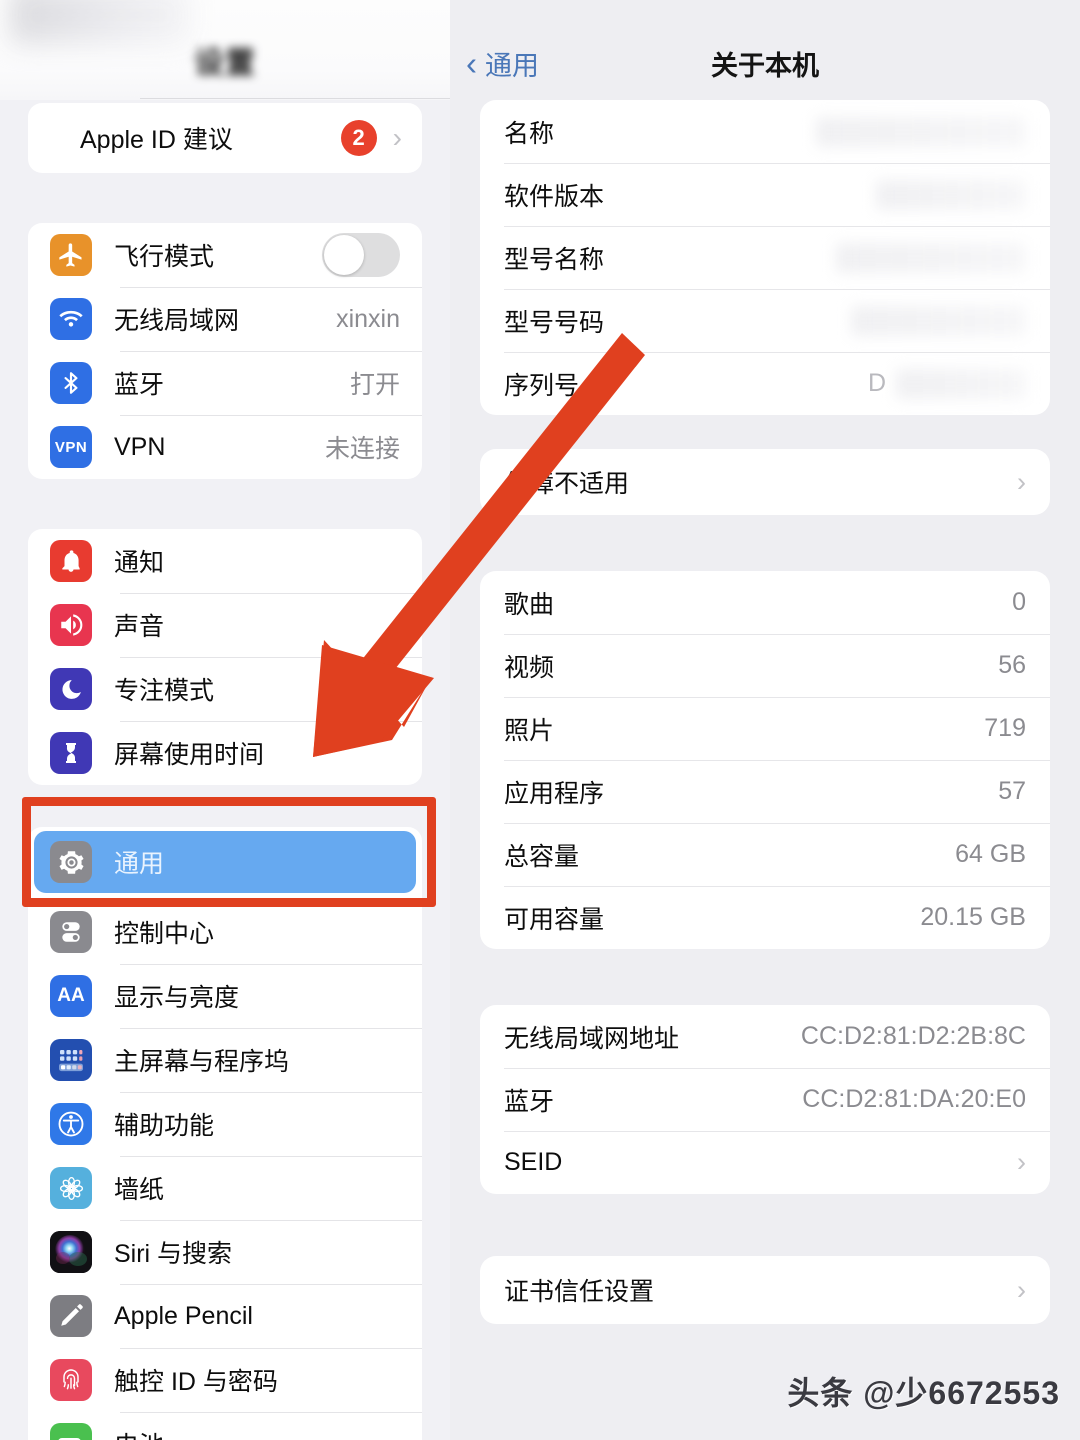 This screenshot has height=1440, width=1080. What do you see at coordinates (554, 259) in the screenshot?
I see `row-label: 型号名称` at bounding box center [554, 259].